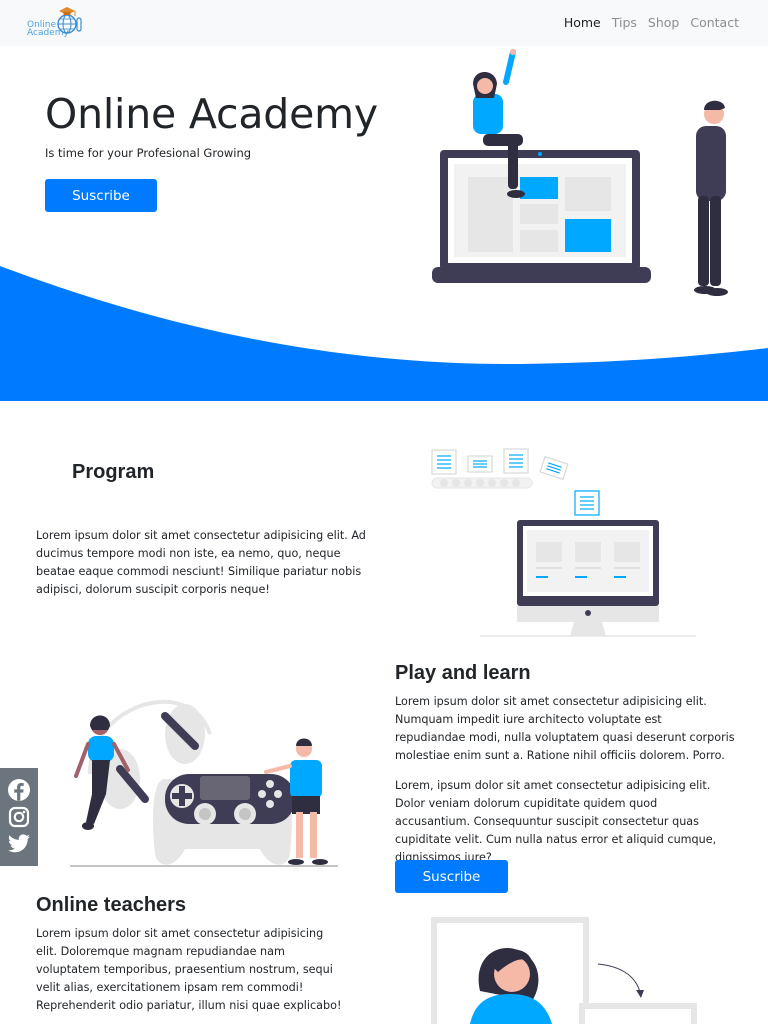 This screenshot has width=768, height=1024. Describe the element at coordinates (204, 783) in the screenshot. I see `gamepad-people-illustration` at that location.